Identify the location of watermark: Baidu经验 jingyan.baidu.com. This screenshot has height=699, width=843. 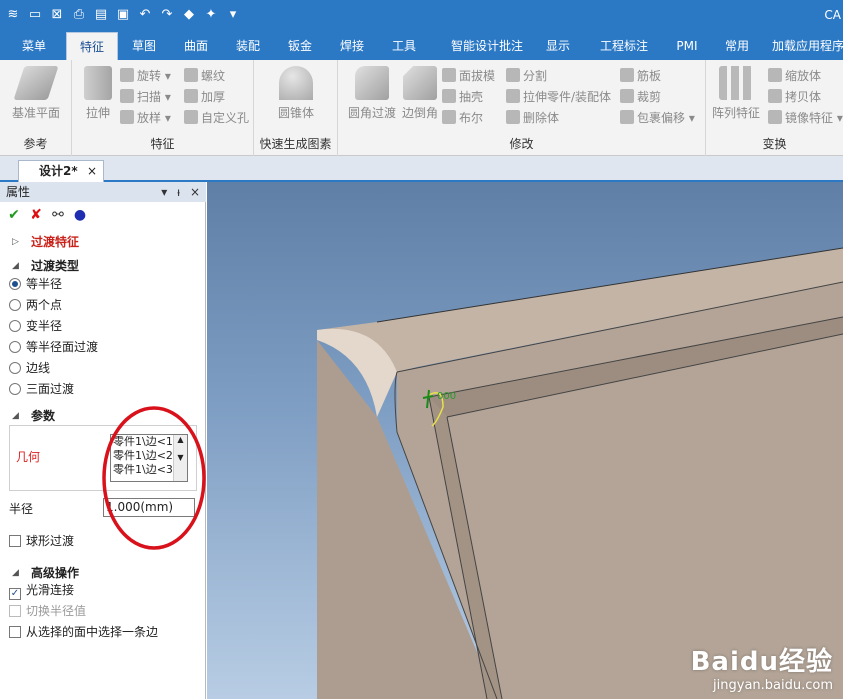
(762, 667).